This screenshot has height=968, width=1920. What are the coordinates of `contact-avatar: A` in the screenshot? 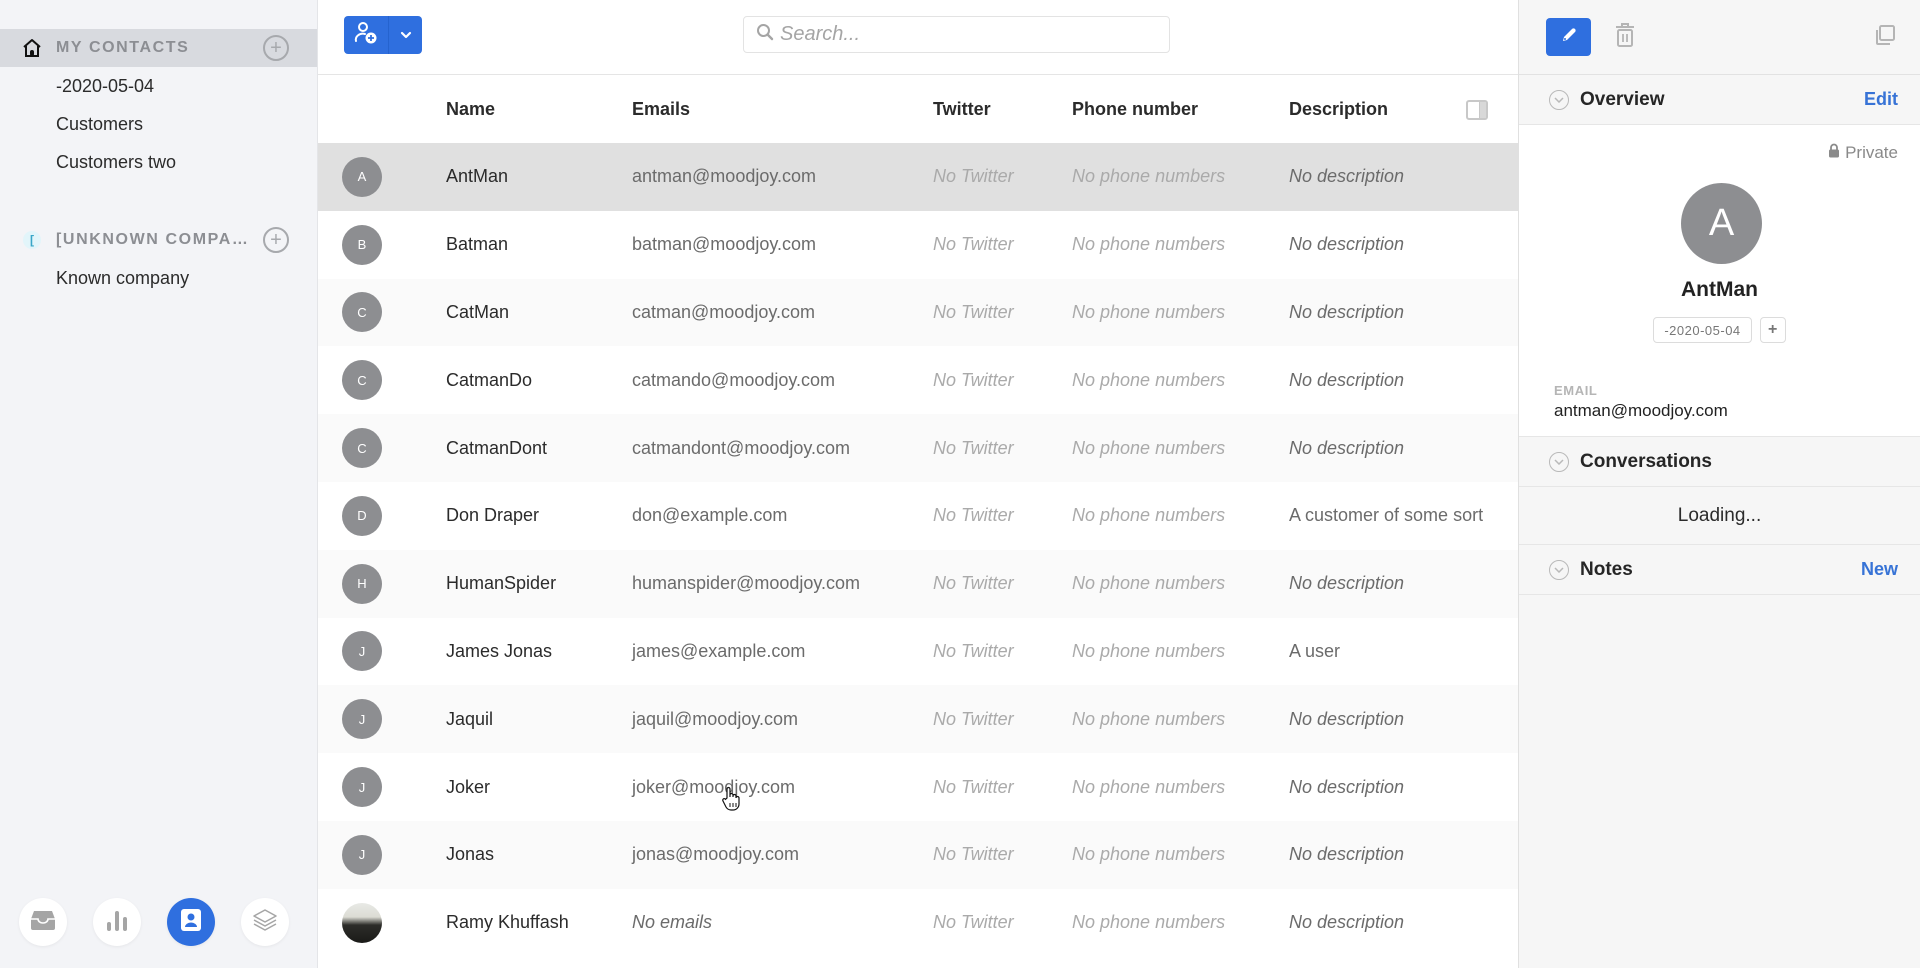 It's located at (1721, 223).